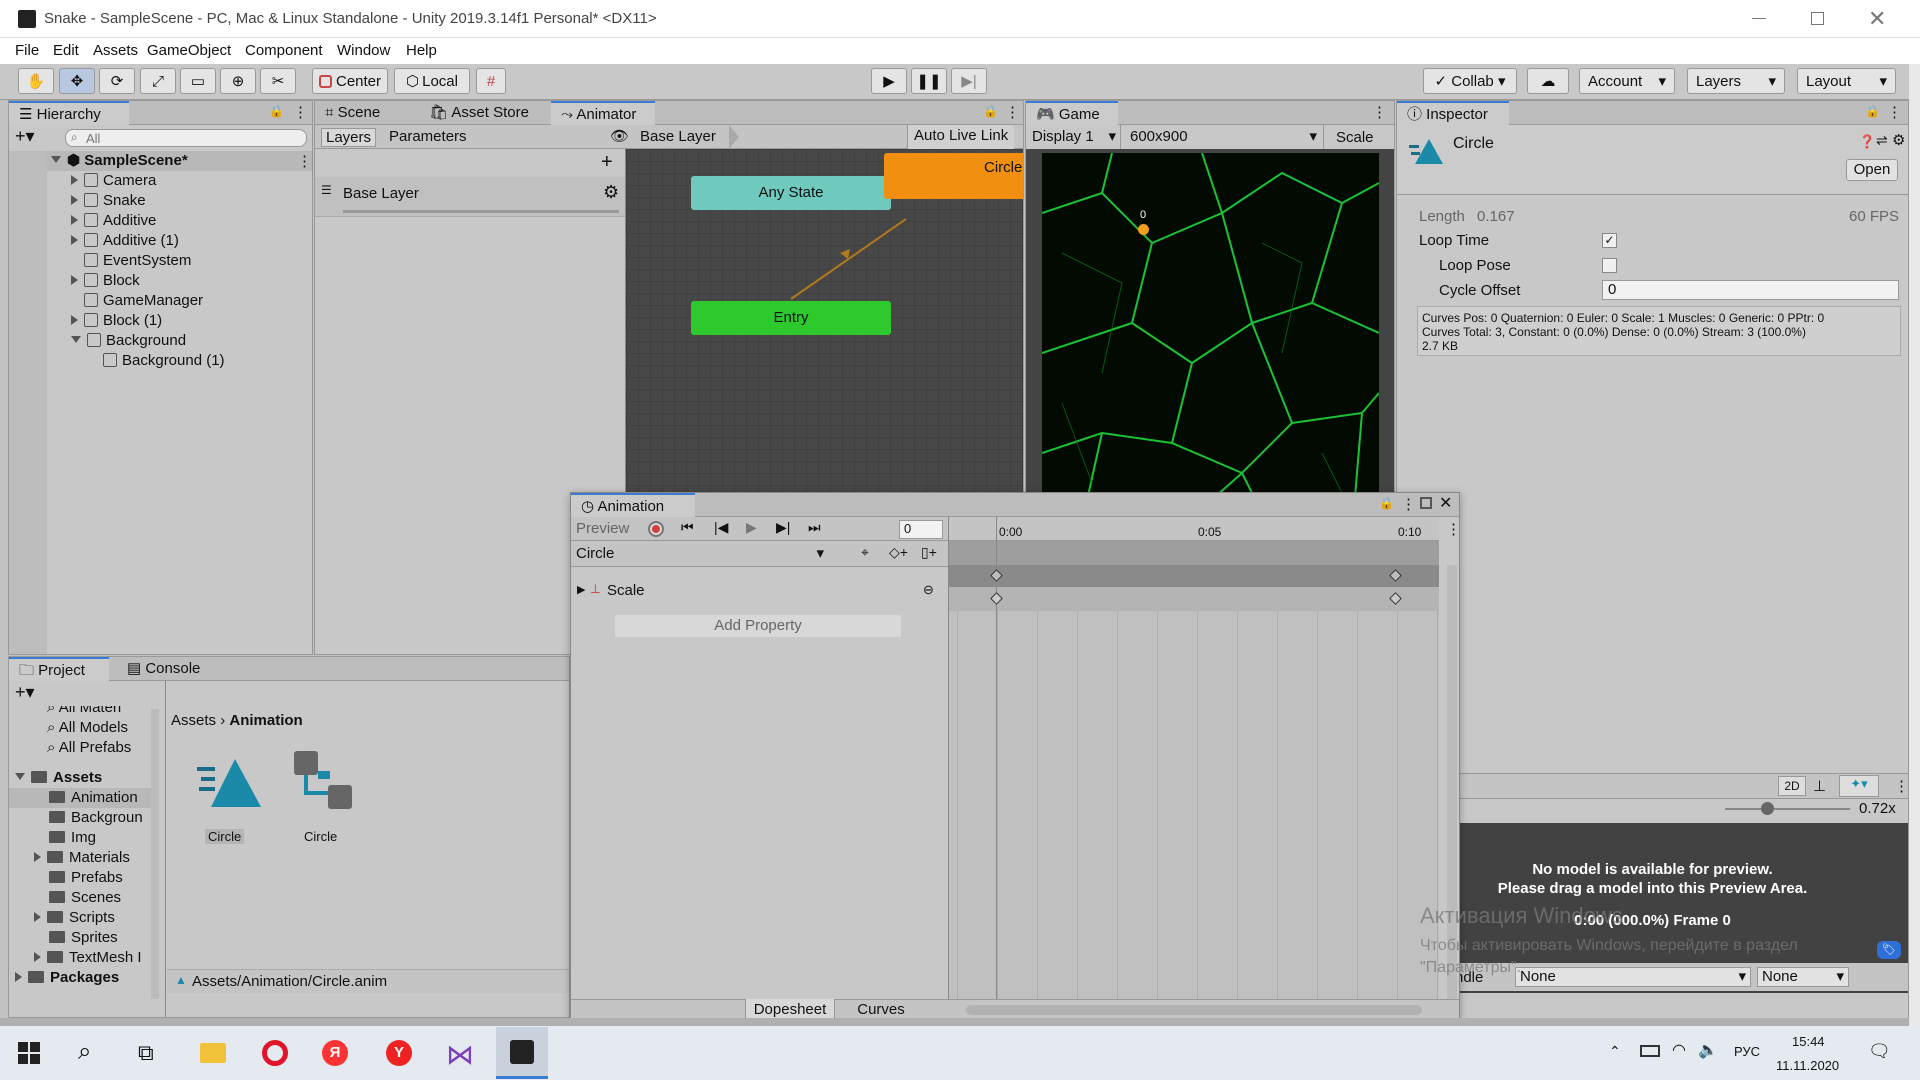 This screenshot has height=1080, width=1920. Describe the element at coordinates (701, 554) in the screenshot. I see `clip-select: Circle ▾` at that location.